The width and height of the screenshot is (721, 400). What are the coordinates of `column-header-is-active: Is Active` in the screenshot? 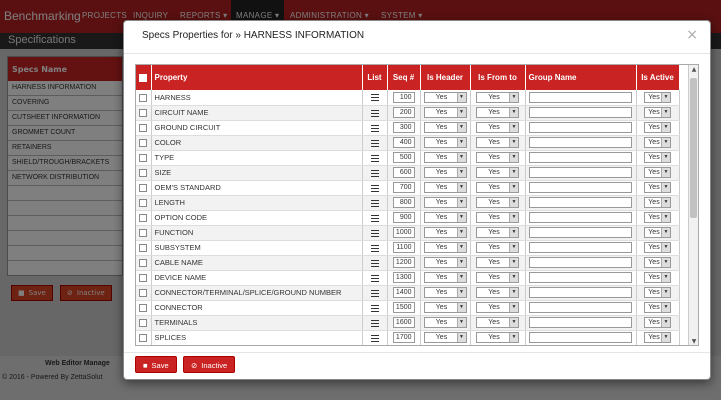 It's located at (658, 77).